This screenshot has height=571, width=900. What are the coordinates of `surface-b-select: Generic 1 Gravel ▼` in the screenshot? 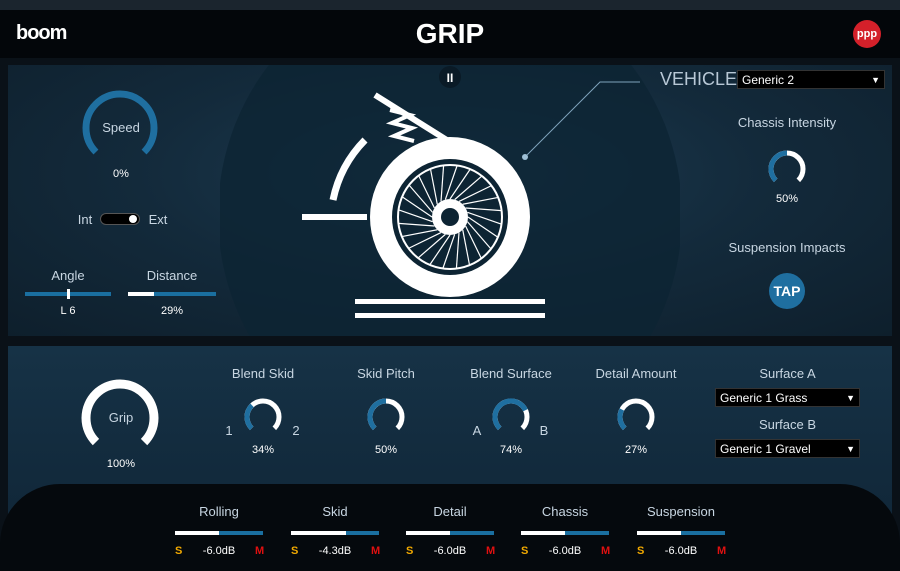 It's located at (787, 448).